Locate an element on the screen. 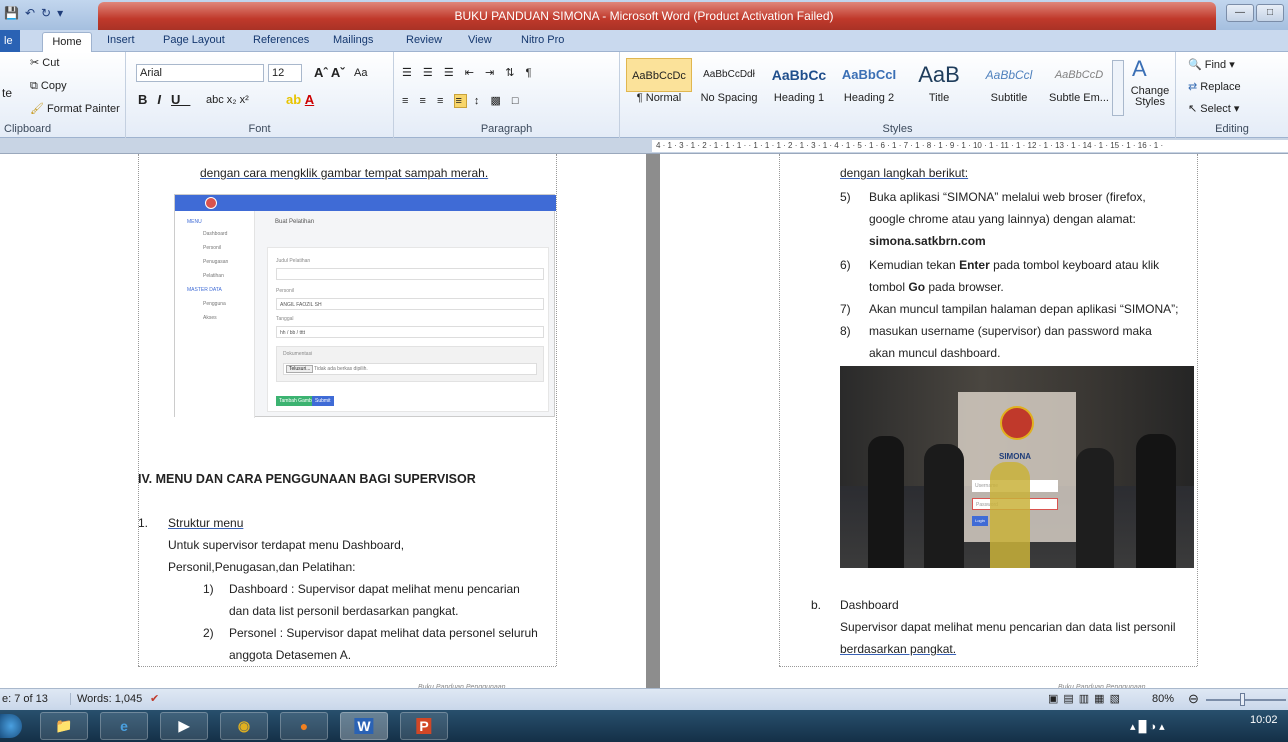 The height and width of the screenshot is (742, 1288). style-name: Subtitle is located at coordinates (1009, 98).